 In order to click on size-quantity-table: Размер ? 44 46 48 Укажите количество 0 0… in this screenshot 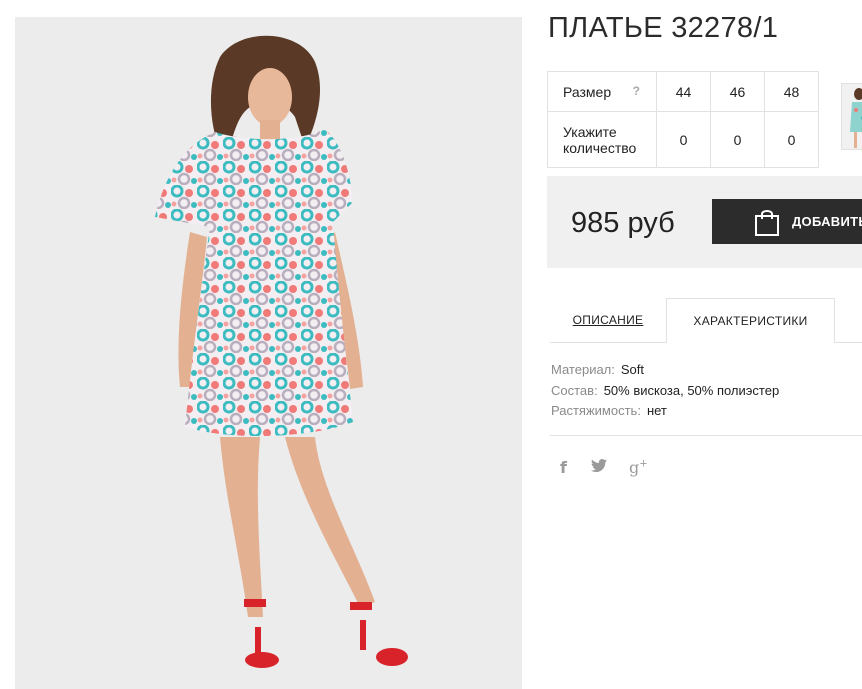, I will do `click(683, 119)`.